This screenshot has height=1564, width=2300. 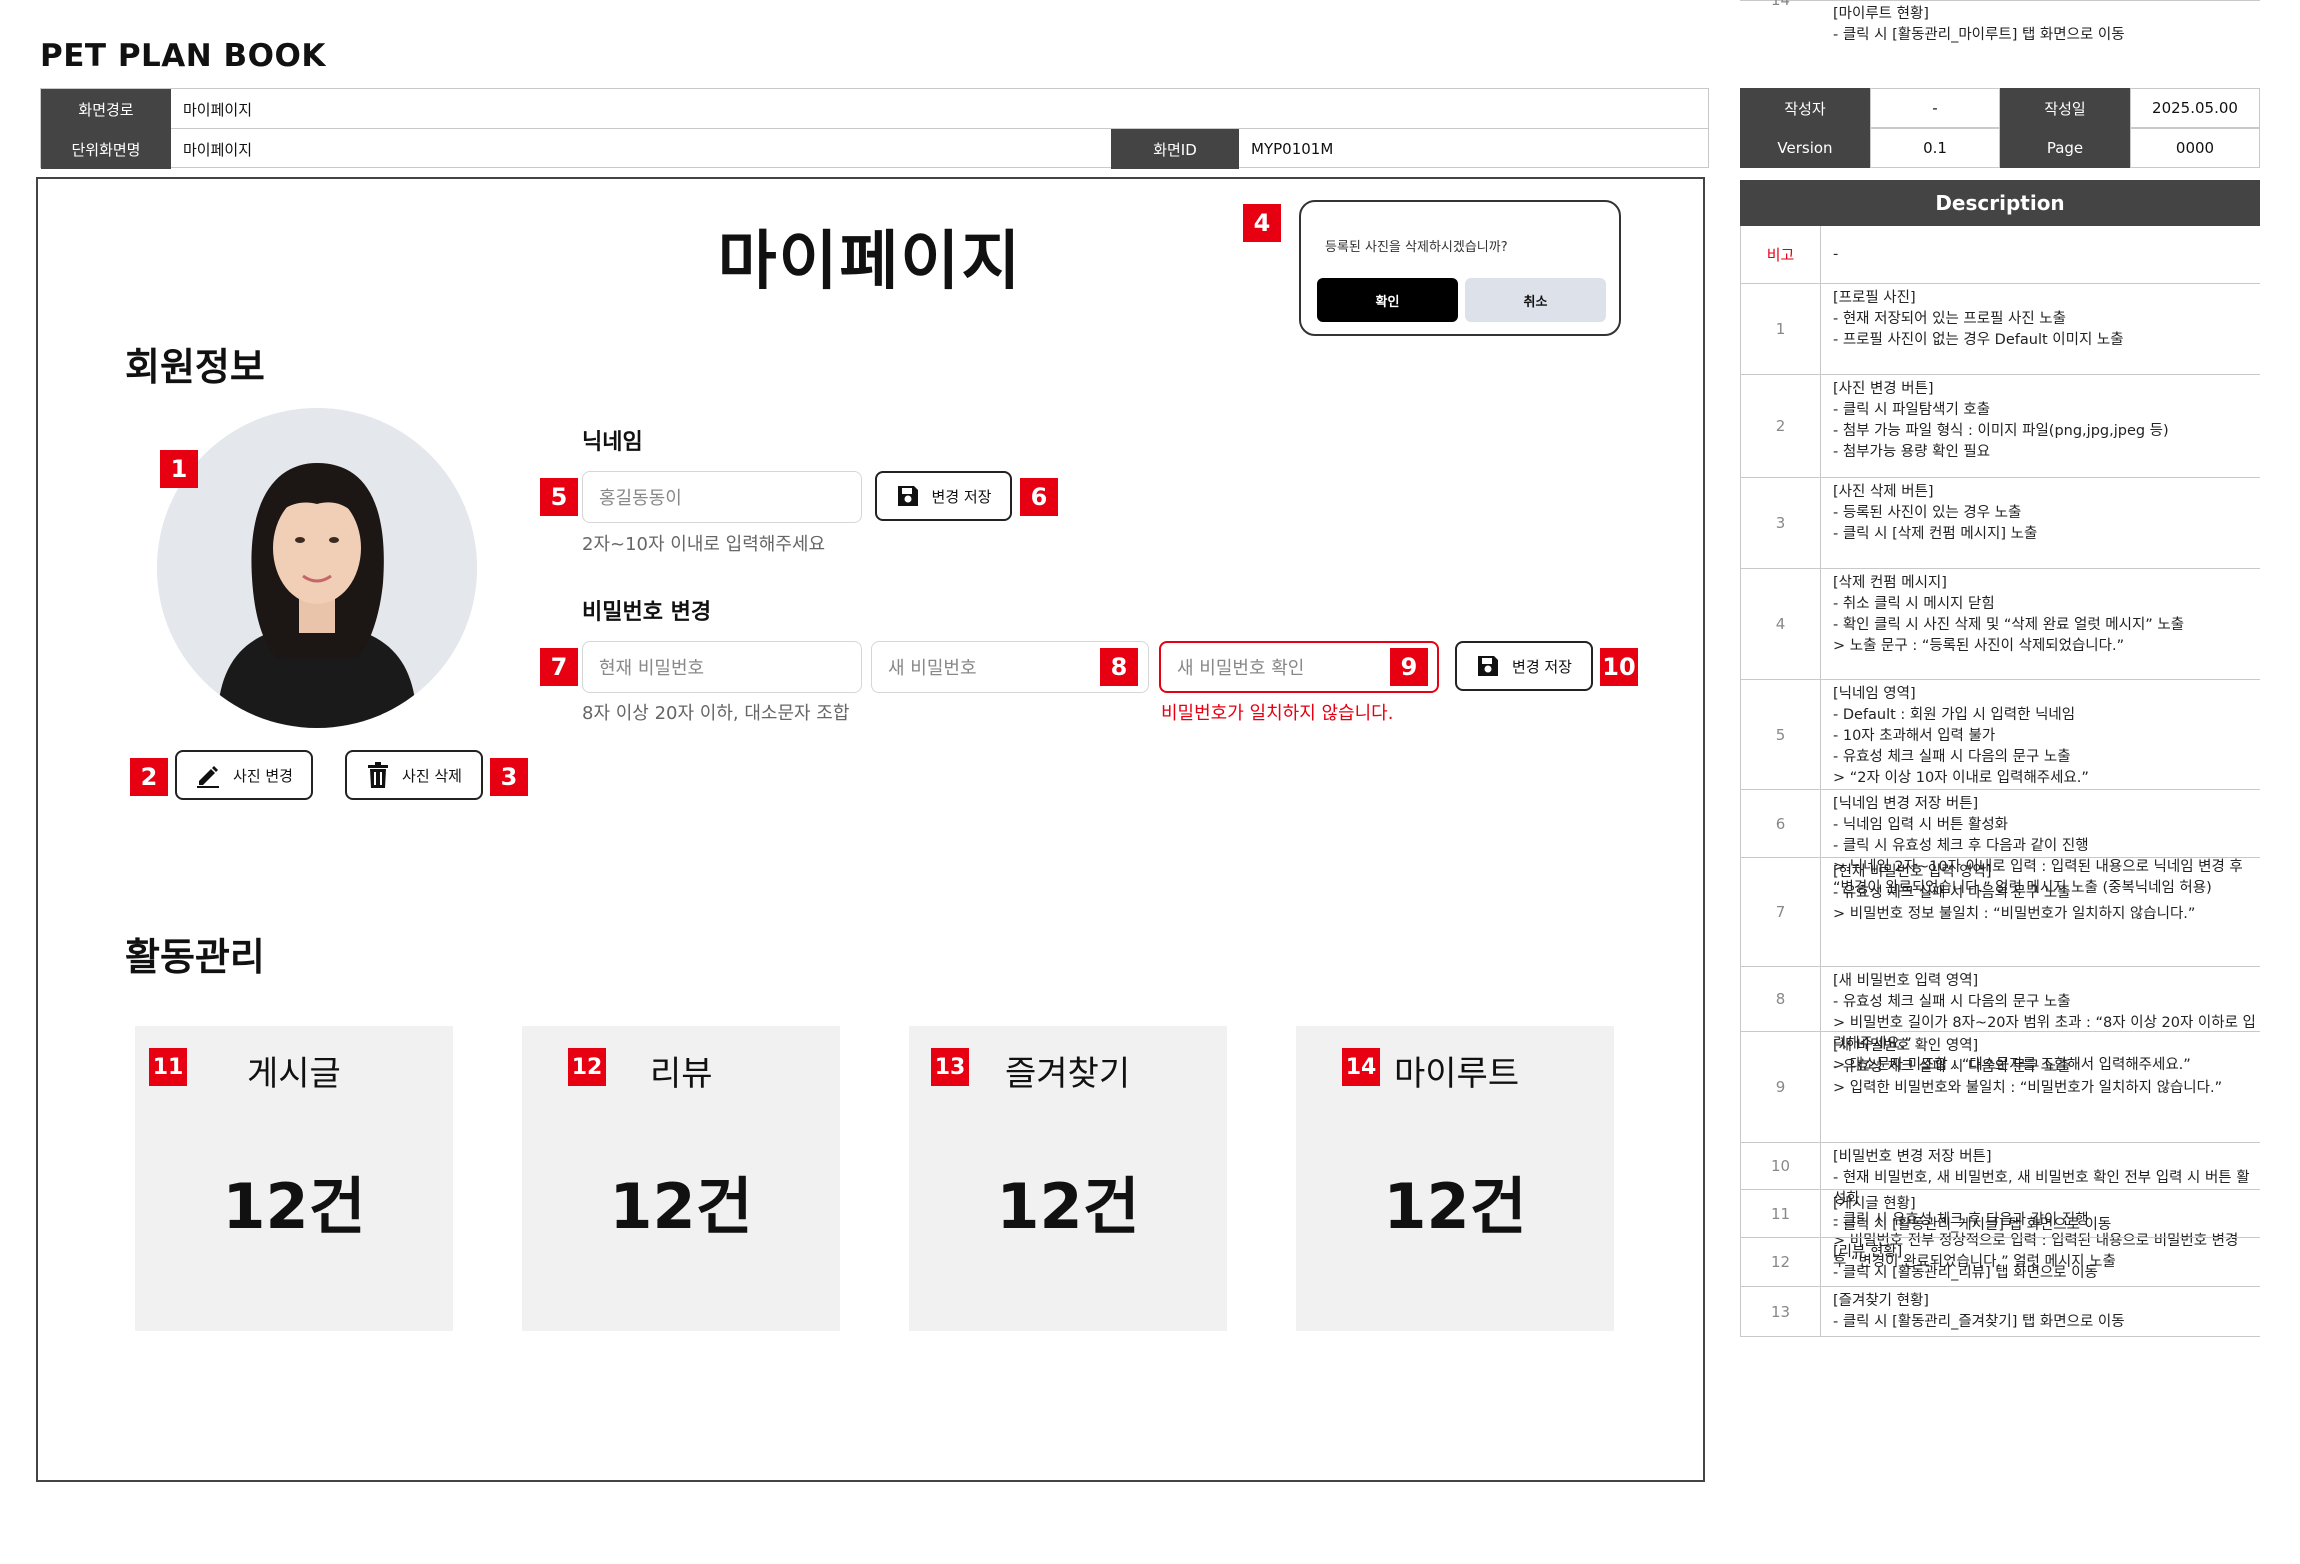 I want to click on description-row-number: 2, so click(x=1781, y=426).